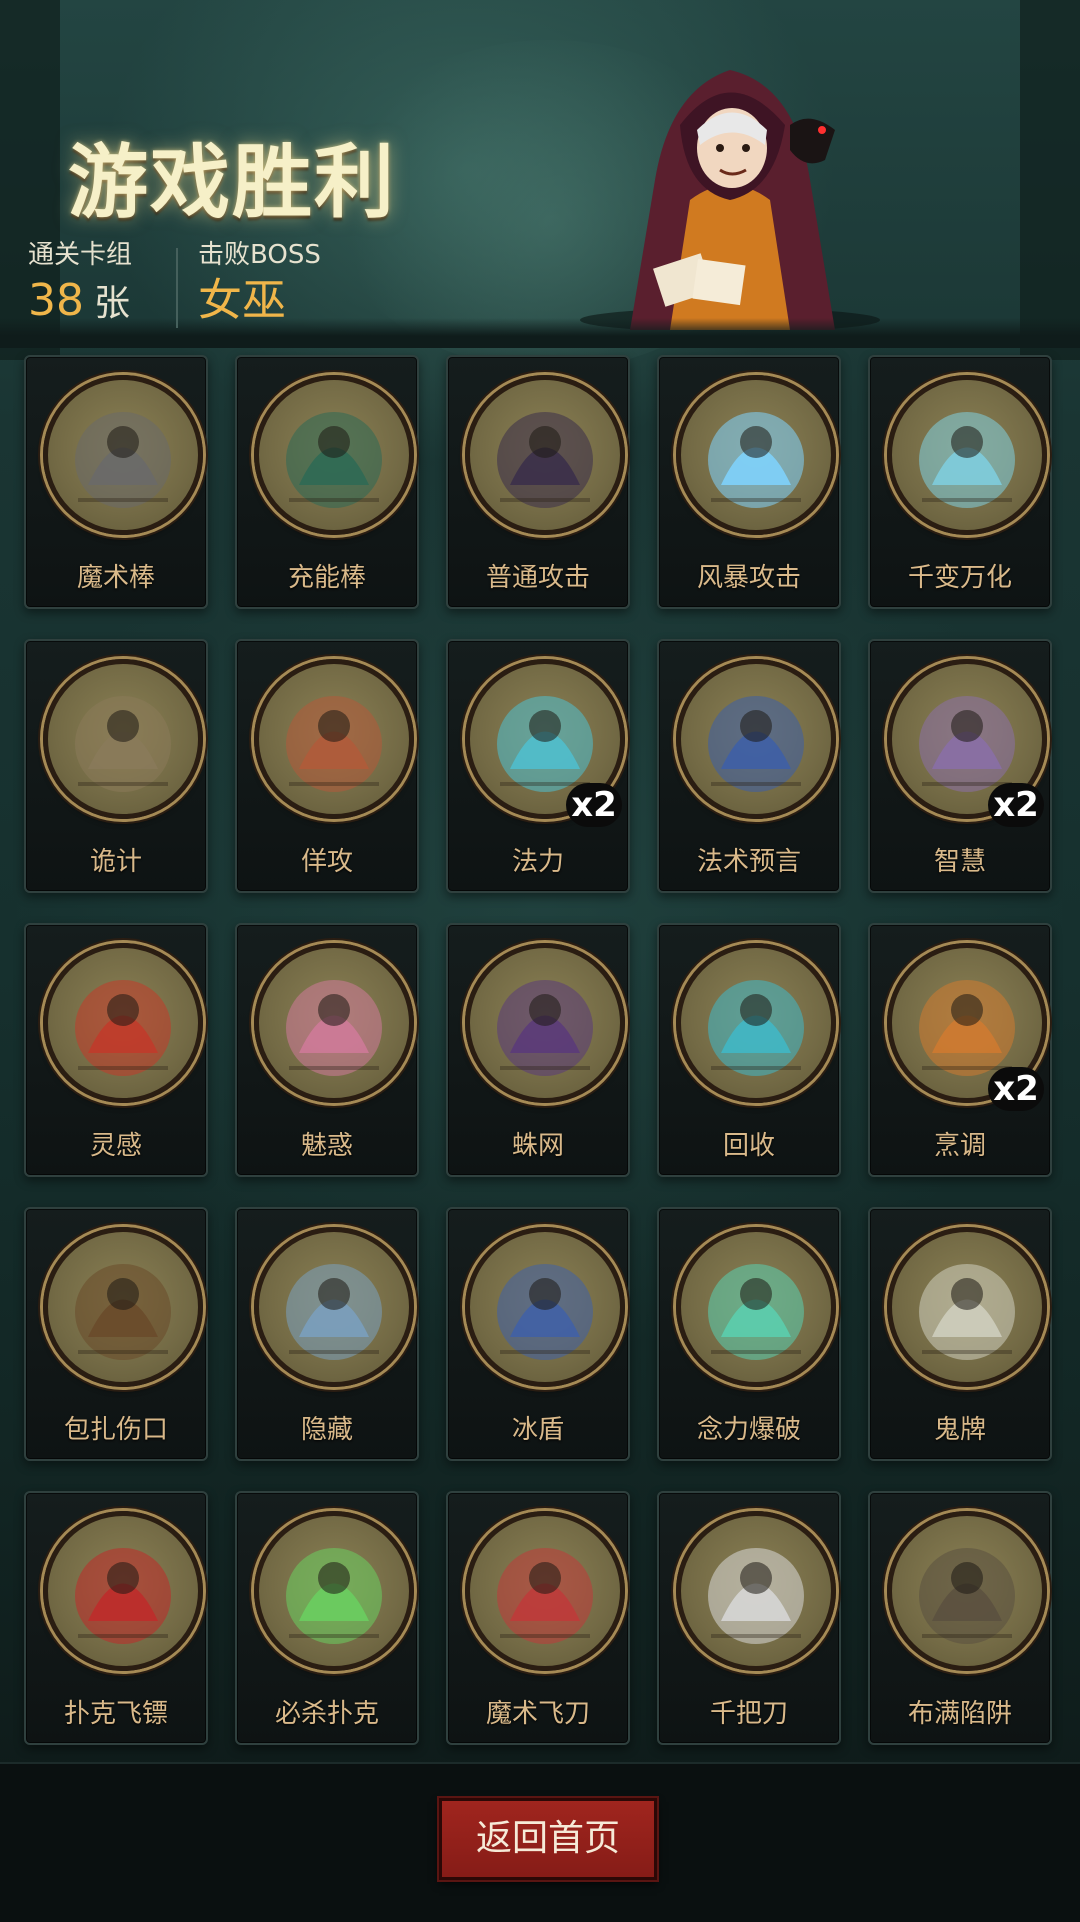 This screenshot has width=1080, height=1922. What do you see at coordinates (123, 455) in the screenshot?
I see `mace-icon` at bounding box center [123, 455].